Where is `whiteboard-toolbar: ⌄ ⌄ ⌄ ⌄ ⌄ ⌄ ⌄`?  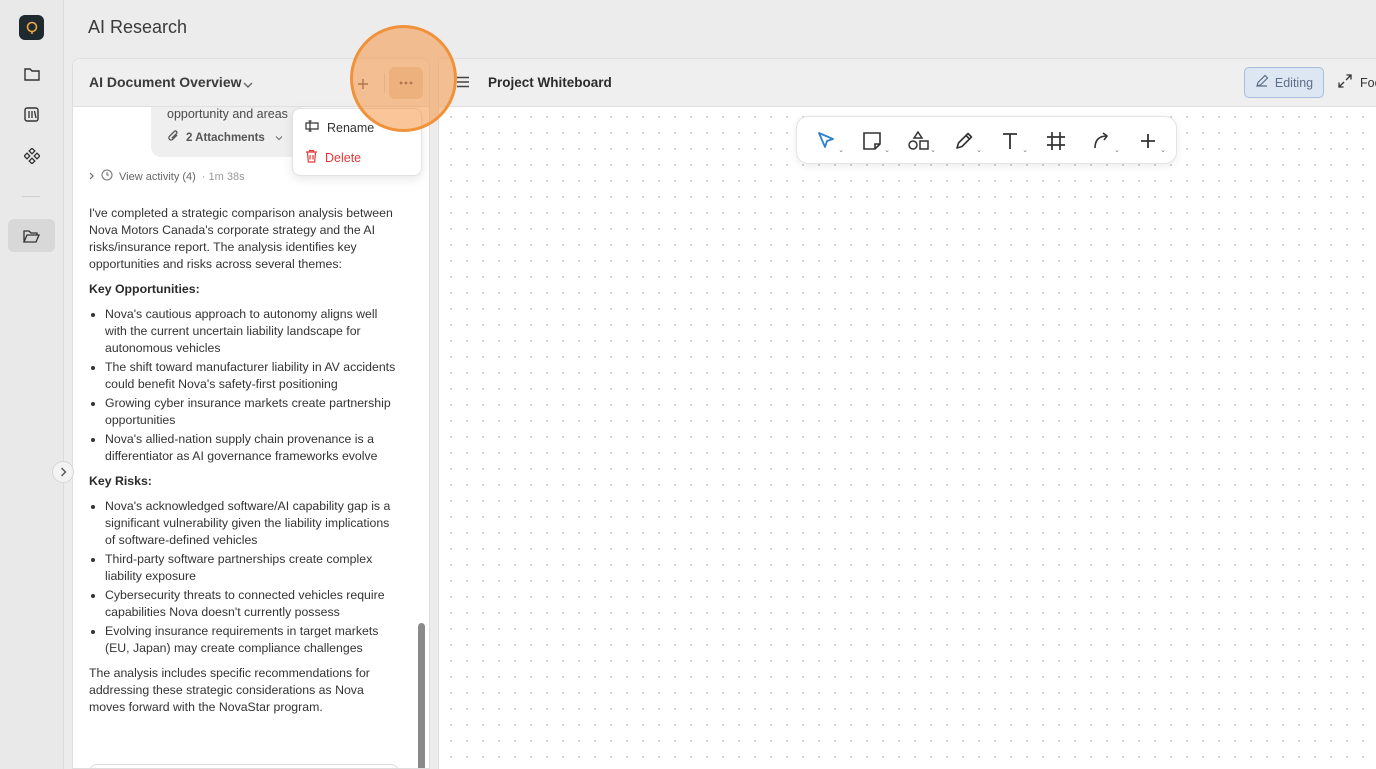 whiteboard-toolbar: ⌄ ⌄ ⌄ ⌄ ⌄ ⌄ ⌄ is located at coordinates (986, 140).